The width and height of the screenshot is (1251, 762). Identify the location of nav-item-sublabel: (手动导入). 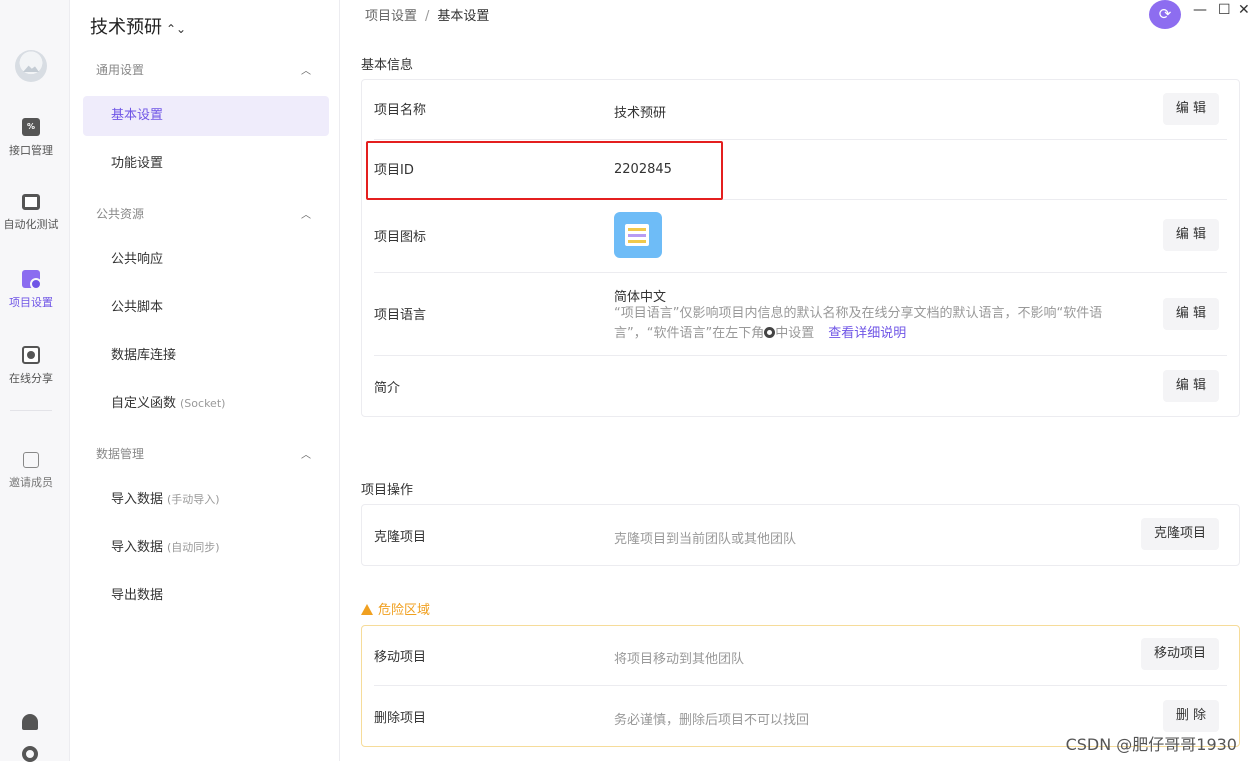
(193, 499).